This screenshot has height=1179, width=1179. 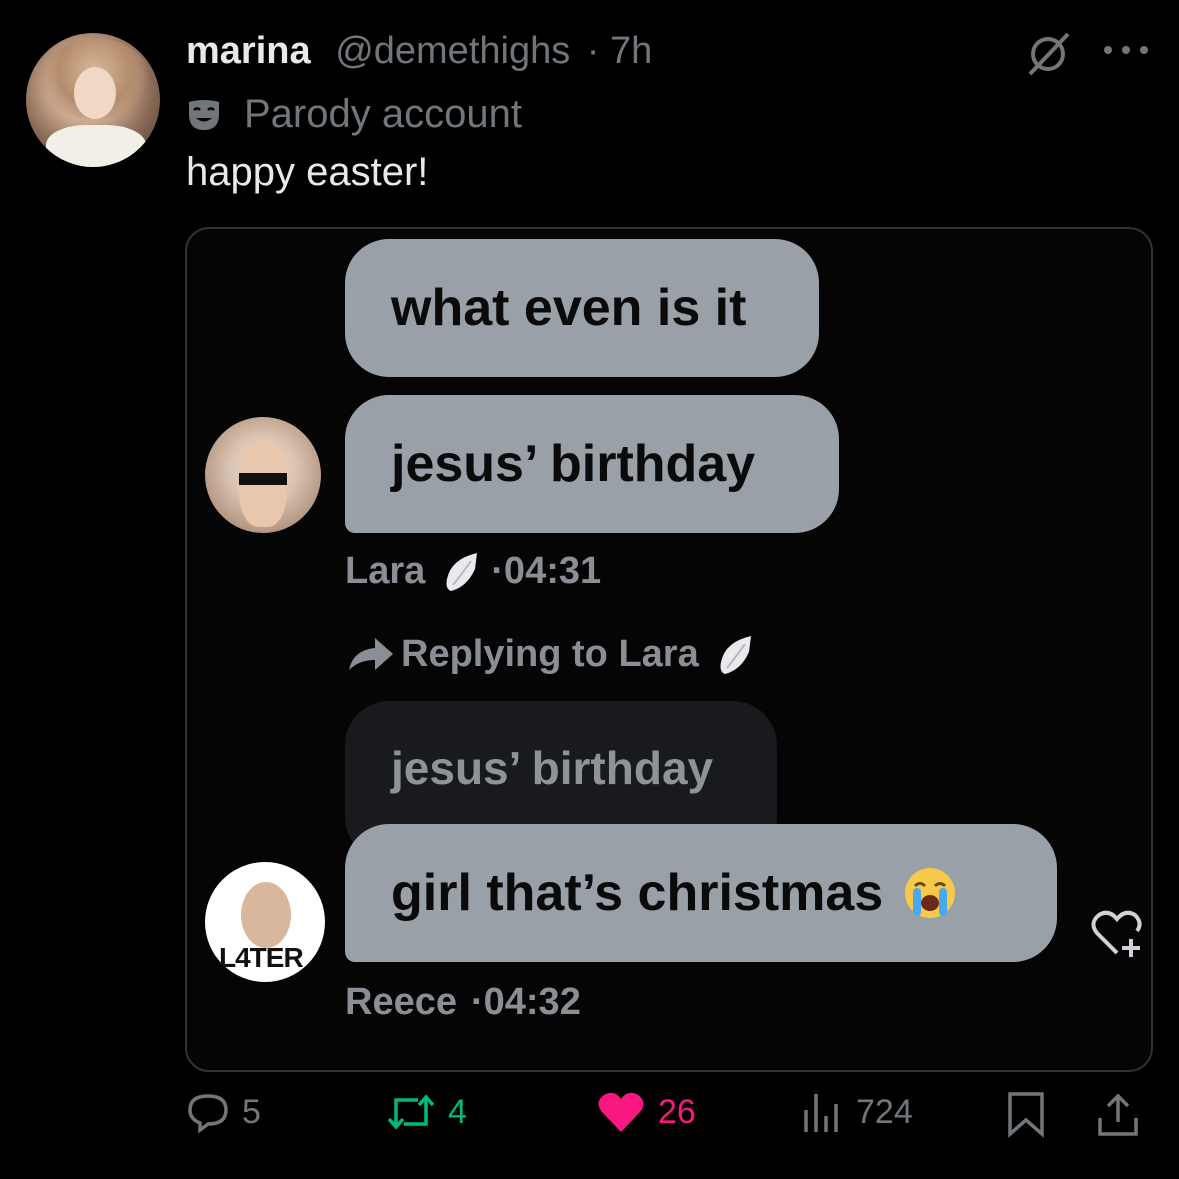 I want to click on message-text: girl that’s christmas, so click(x=637, y=893).